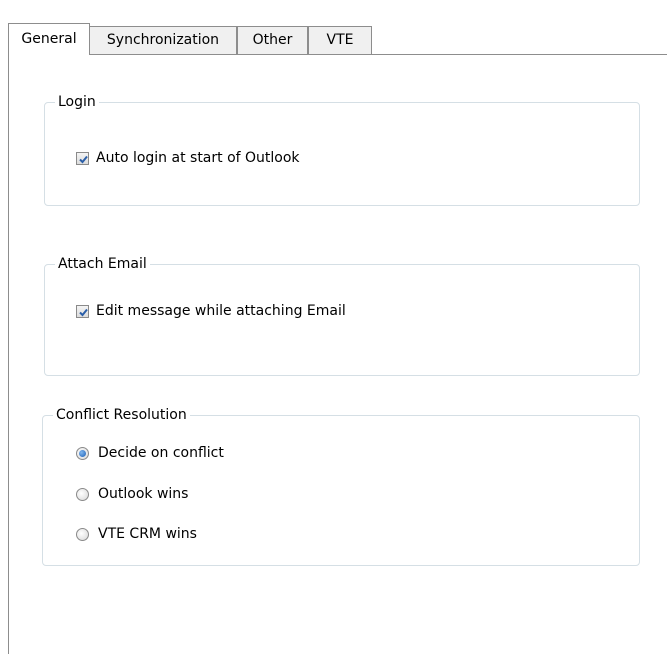  Describe the element at coordinates (77, 102) in the screenshot. I see `login-group-title: Login` at that location.